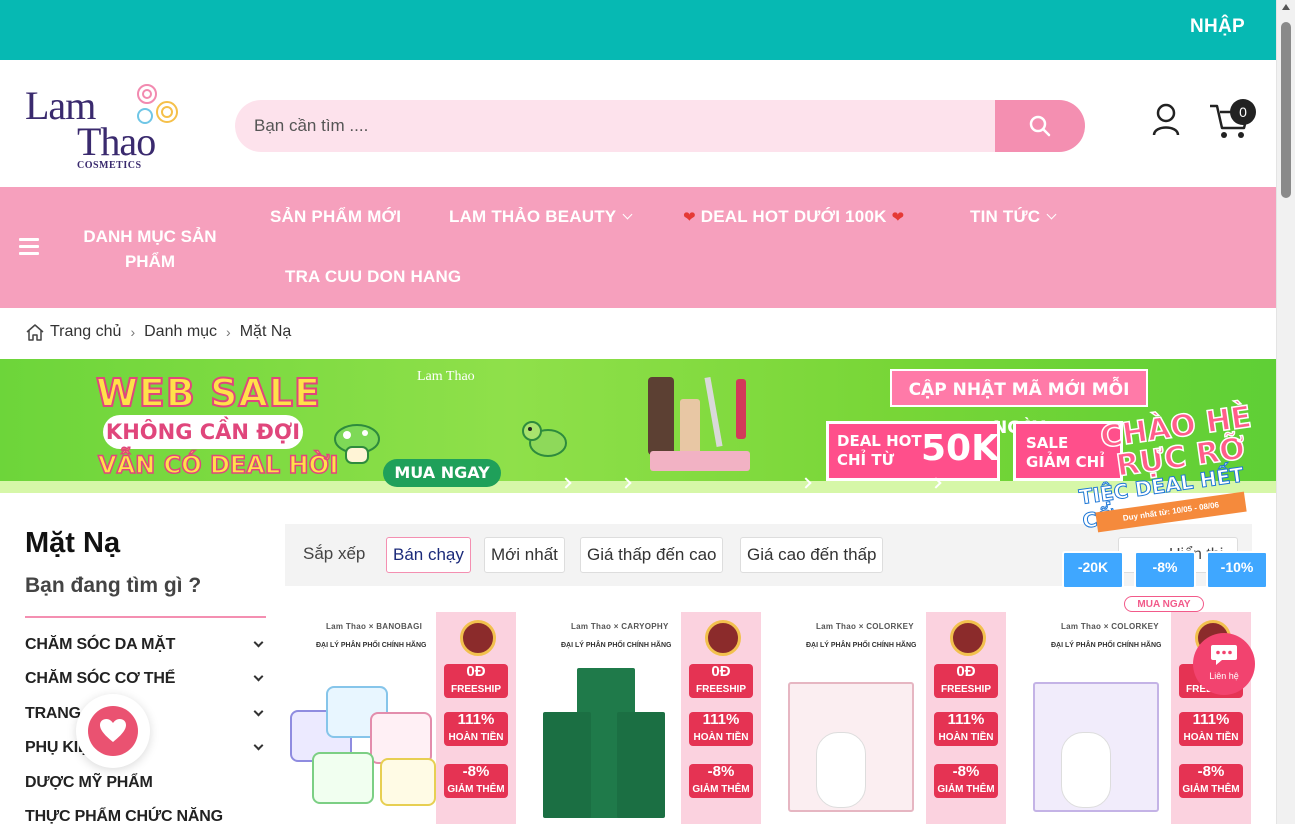 The width and height of the screenshot is (1295, 824). Describe the element at coordinates (841, 770) in the screenshot. I see `face-mask-sheet` at that location.